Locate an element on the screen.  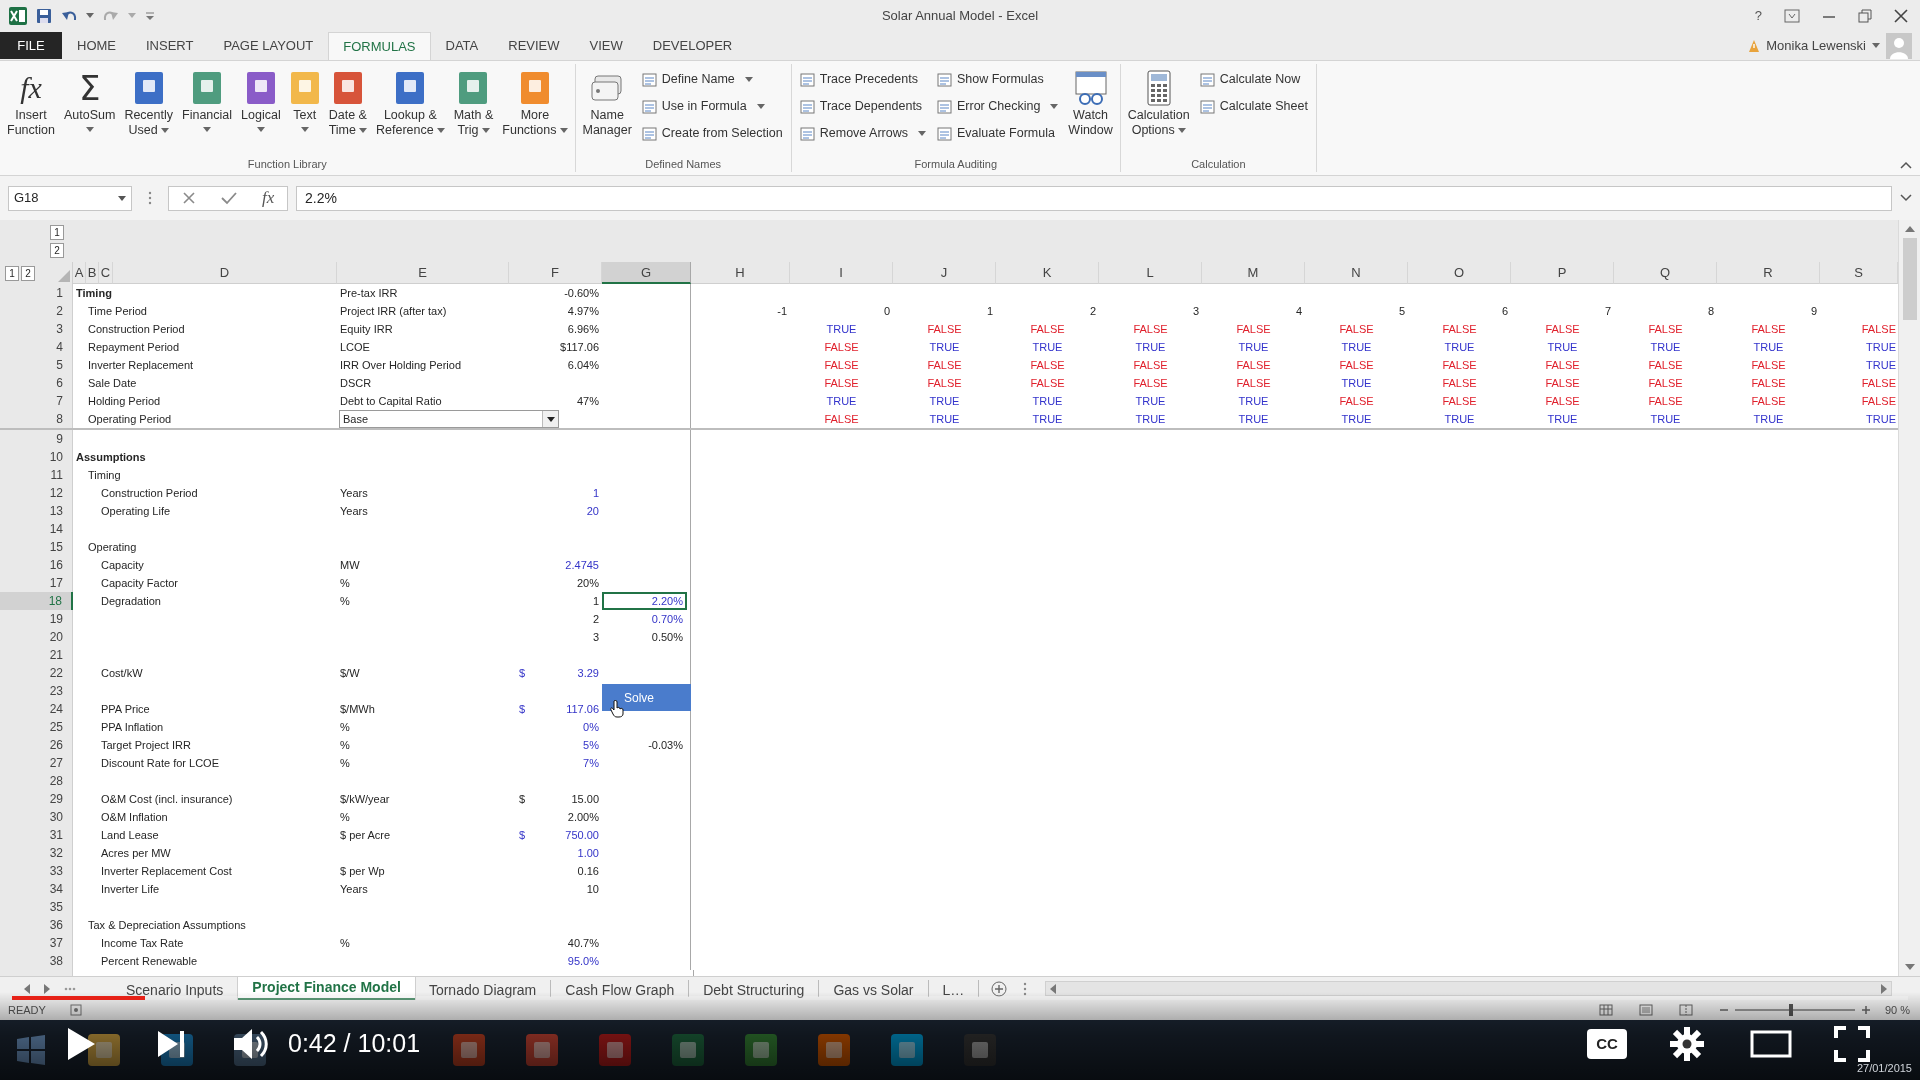
ribbon-command: Show Formulas is located at coordinates (997, 79).